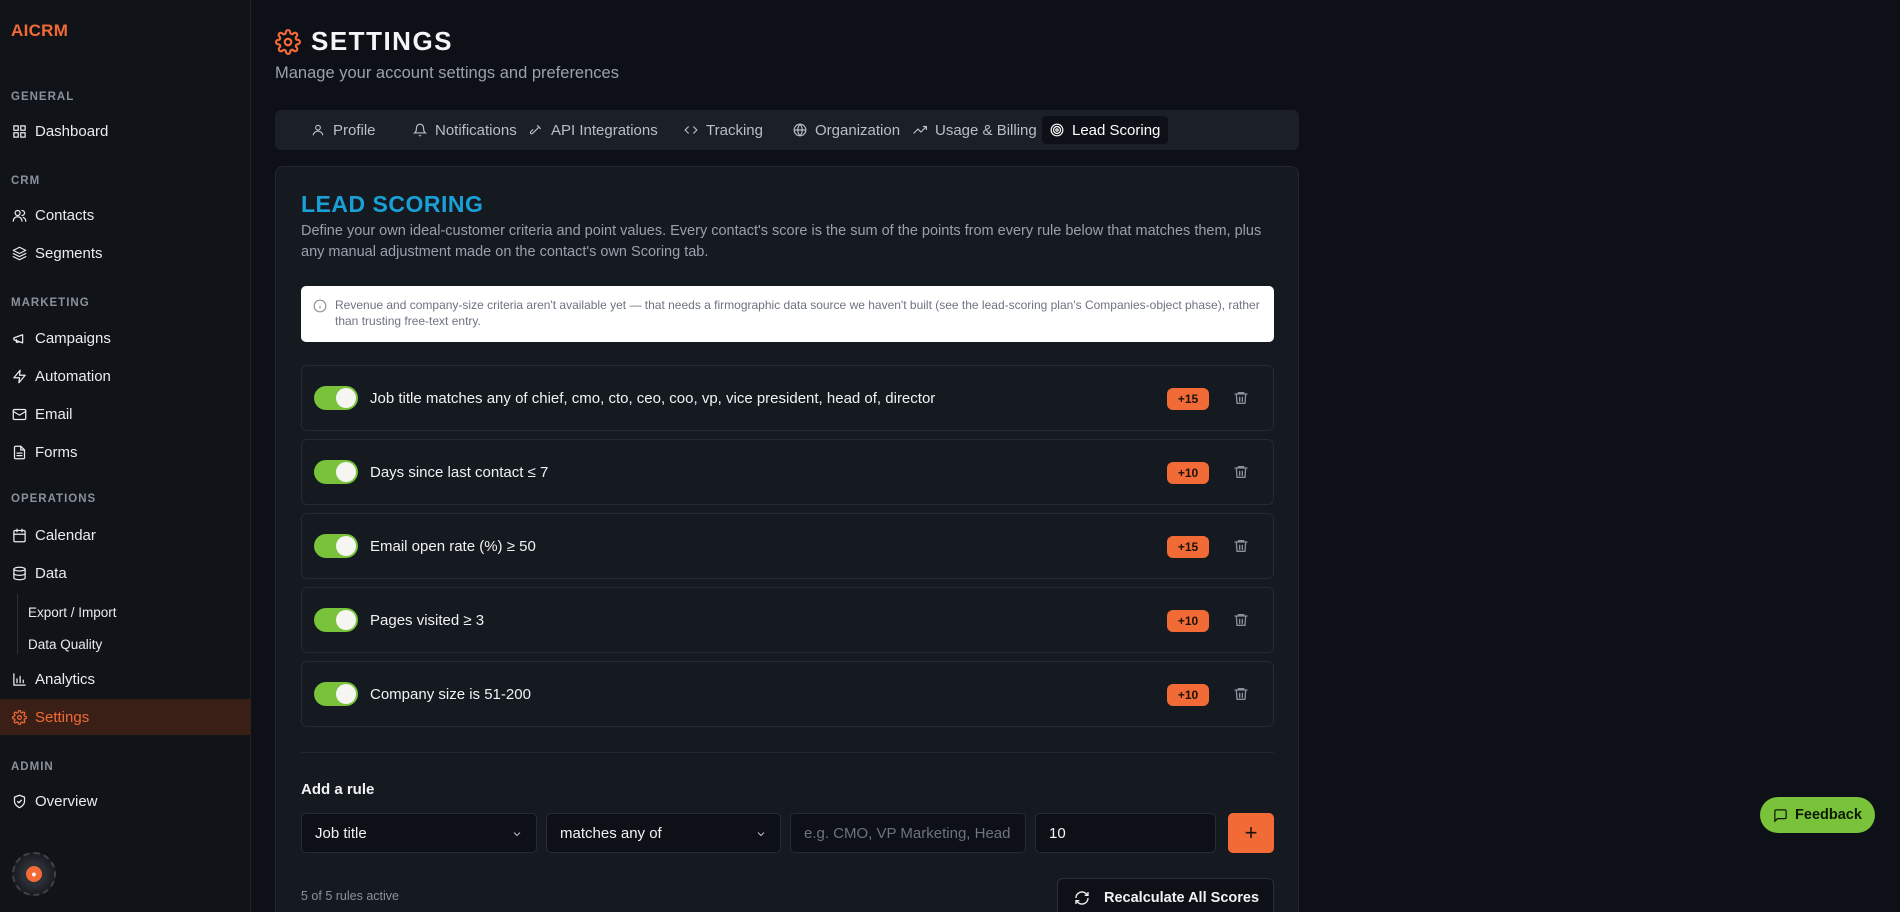  Describe the element at coordinates (26, 181) in the screenshot. I see `section-label-crm: CRM` at that location.